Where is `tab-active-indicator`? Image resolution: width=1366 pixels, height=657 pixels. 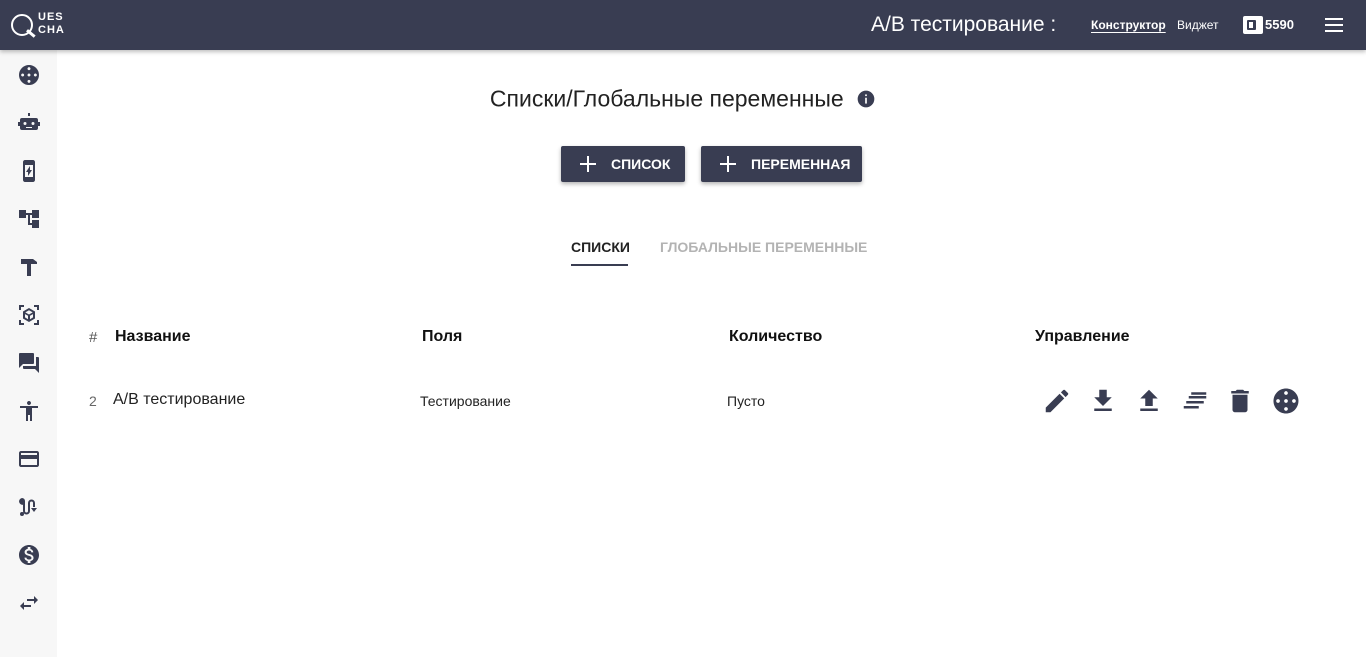
tab-active-indicator is located at coordinates (599, 265).